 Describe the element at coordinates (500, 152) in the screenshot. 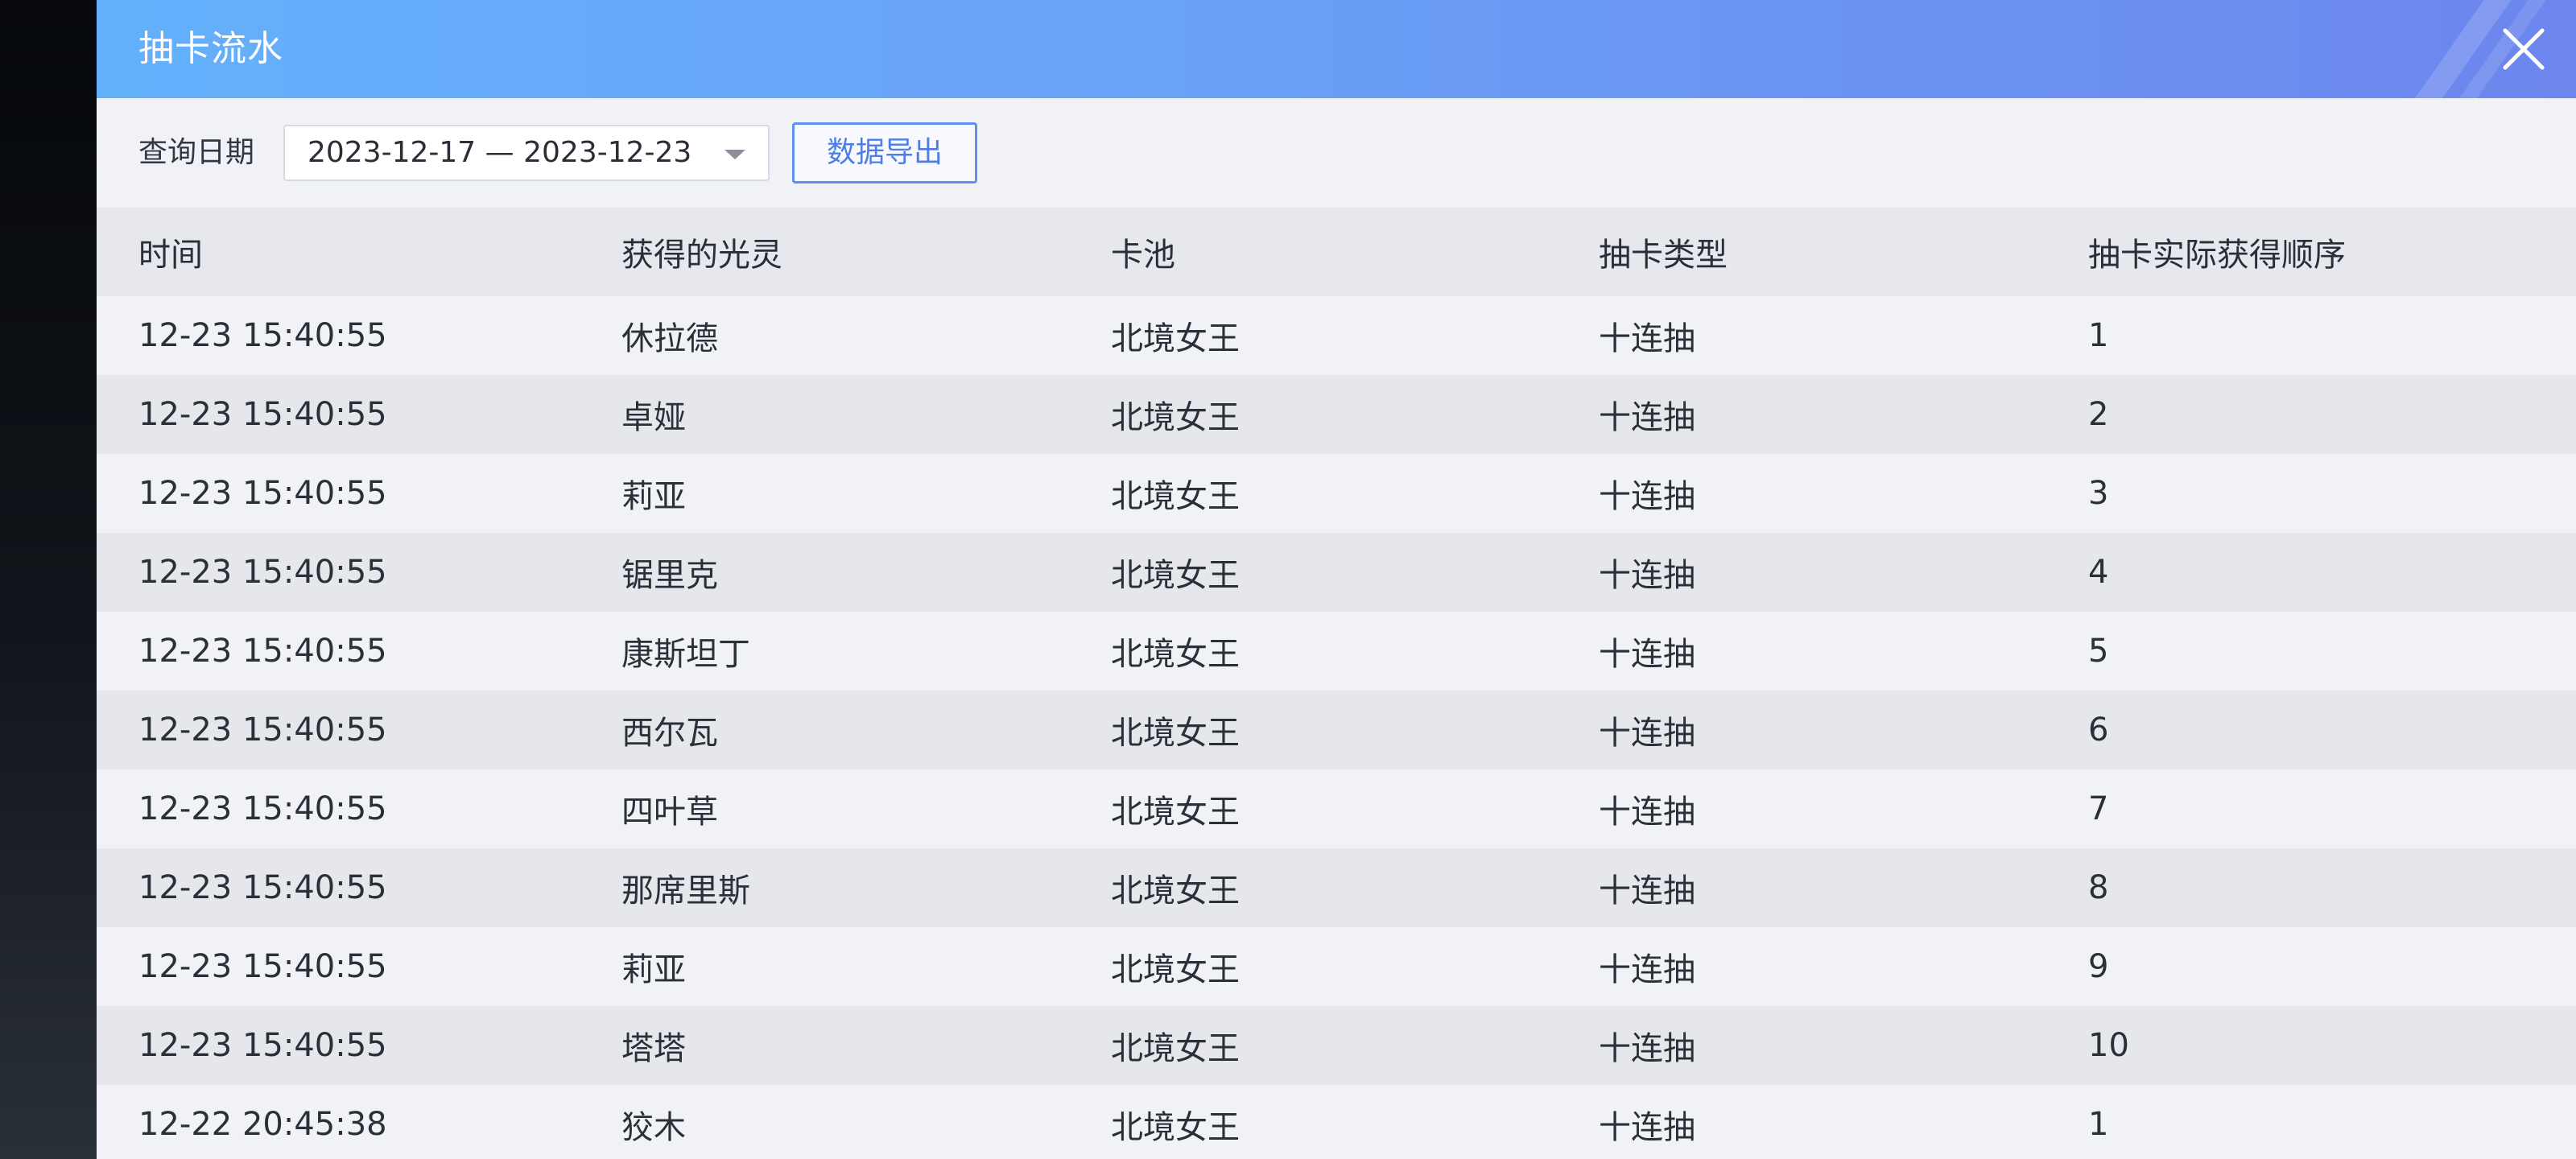

I see `date-range-value: 2023-12-17 — 2023-12-23` at that location.